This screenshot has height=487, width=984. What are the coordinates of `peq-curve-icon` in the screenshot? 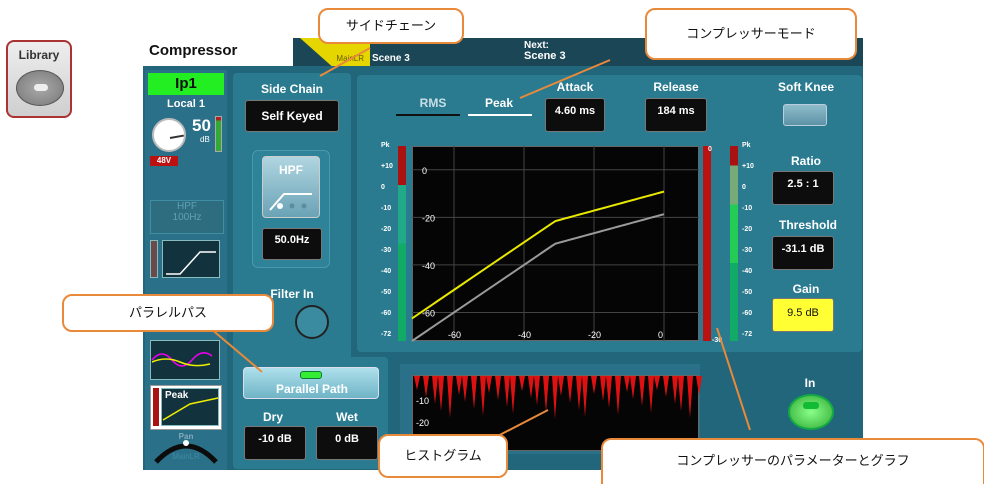 It's located at (182, 359).